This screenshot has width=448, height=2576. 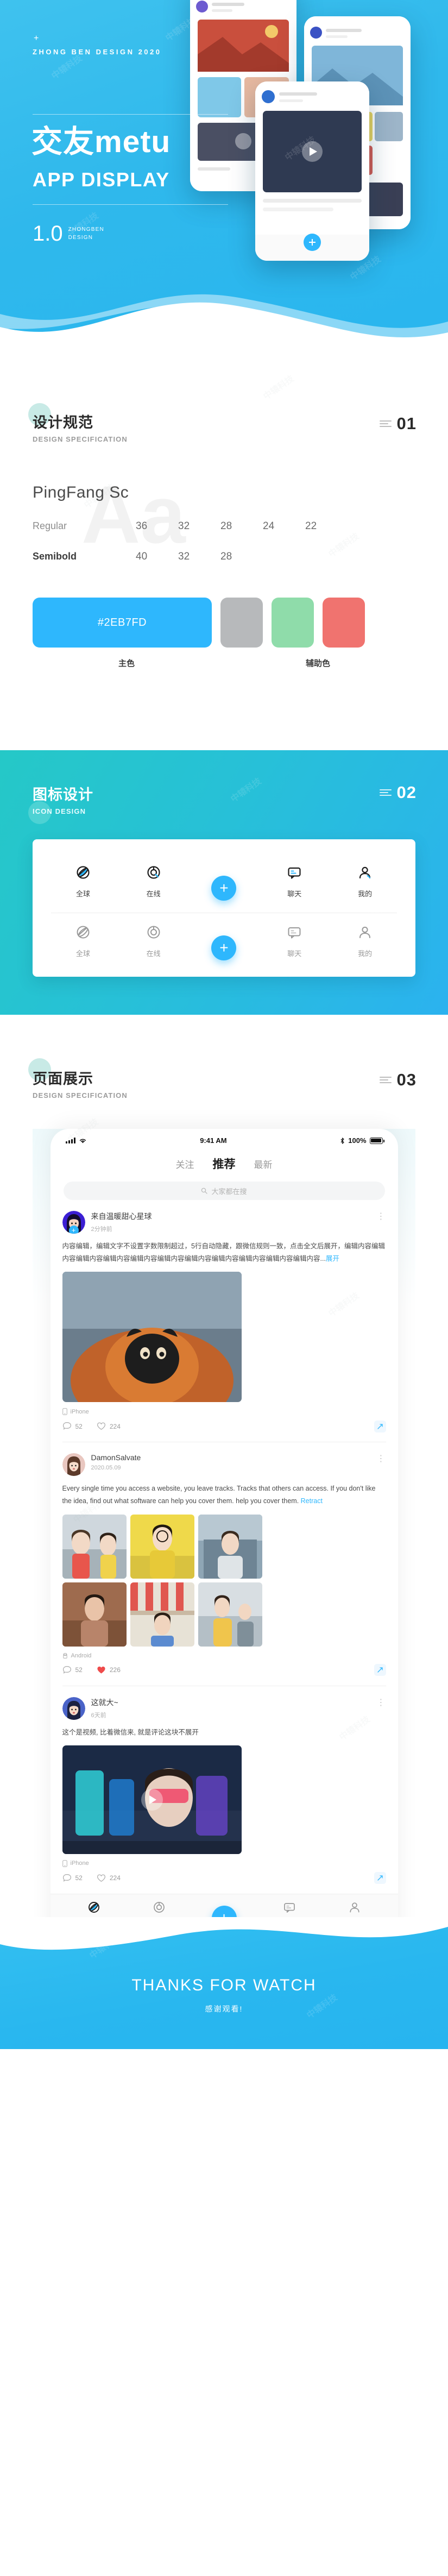 I want to click on like-action: 226, so click(x=109, y=1670).